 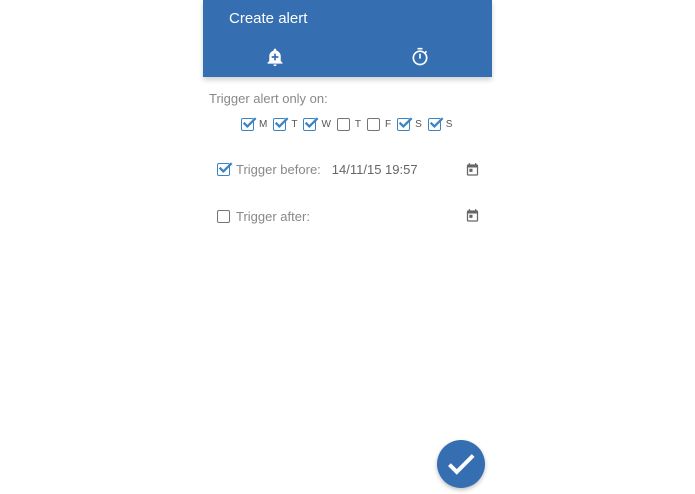 I want to click on day-option: F, so click(x=379, y=124).